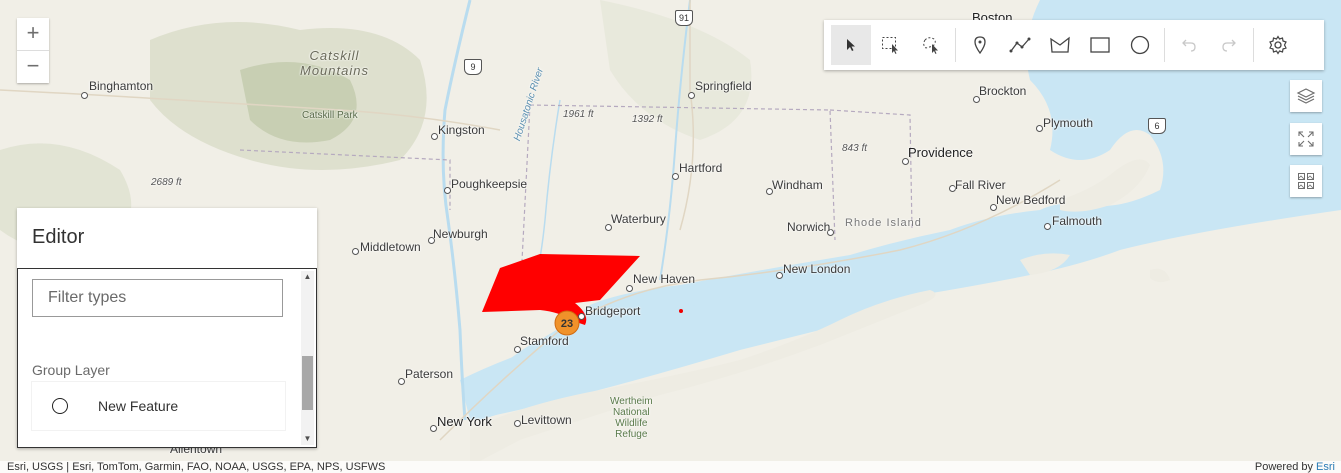 Image resolution: width=1341 pixels, height=473 pixels. What do you see at coordinates (489, 184) in the screenshot?
I see `label-poughkeepsie: Poughkeepsie` at bounding box center [489, 184].